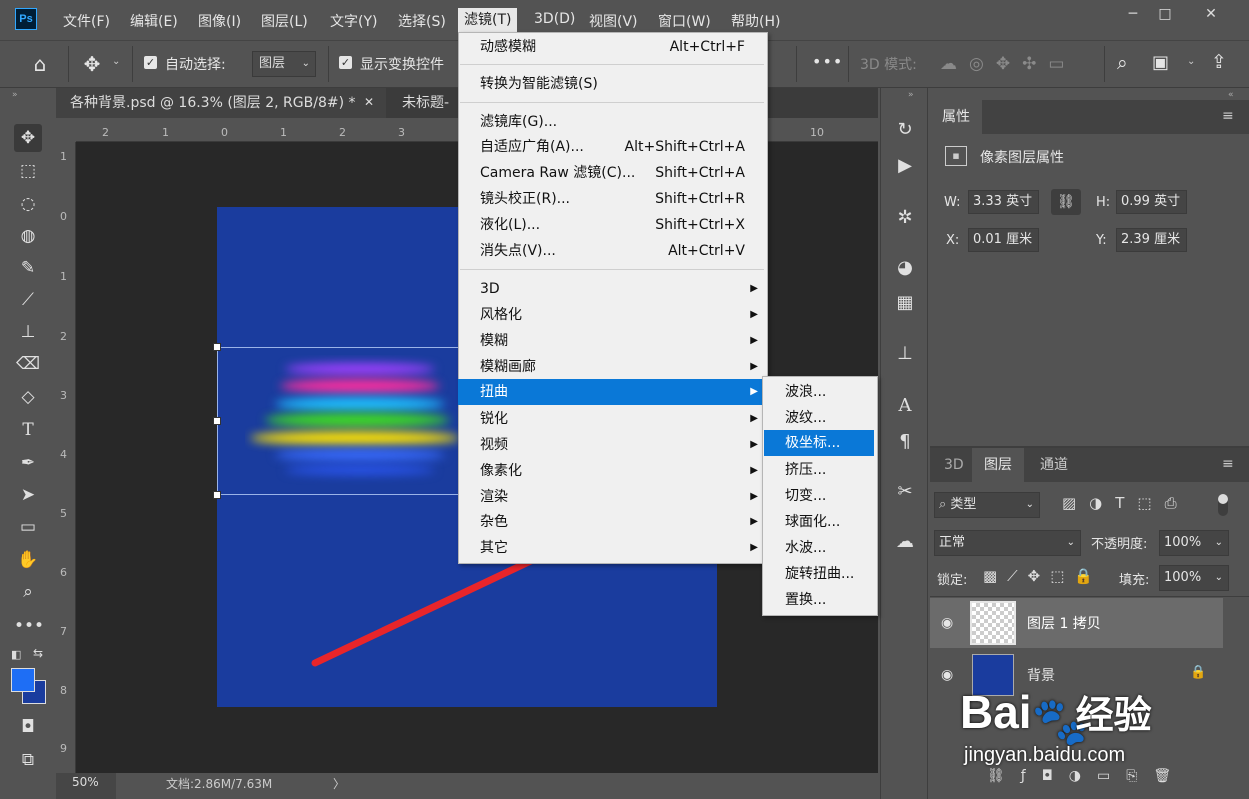 The width and height of the screenshot is (1249, 799). I want to click on menu-item-stylize: 风格化 ▶, so click(612, 315).